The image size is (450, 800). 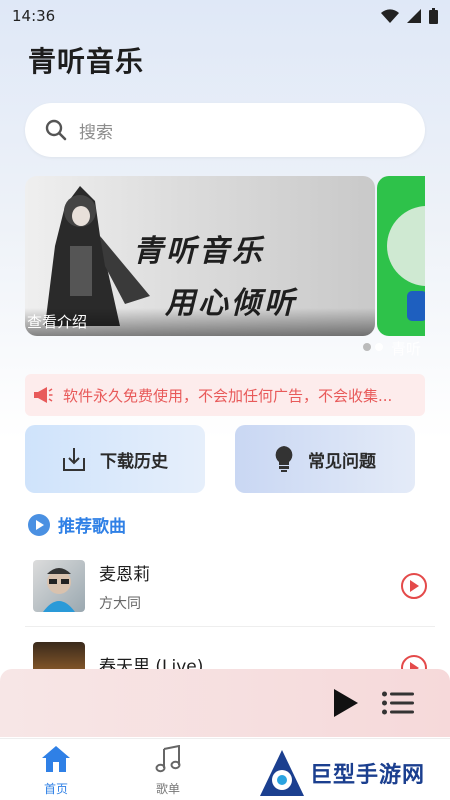 What do you see at coordinates (342, 461) in the screenshot?
I see `faq-label: 常见问题` at bounding box center [342, 461].